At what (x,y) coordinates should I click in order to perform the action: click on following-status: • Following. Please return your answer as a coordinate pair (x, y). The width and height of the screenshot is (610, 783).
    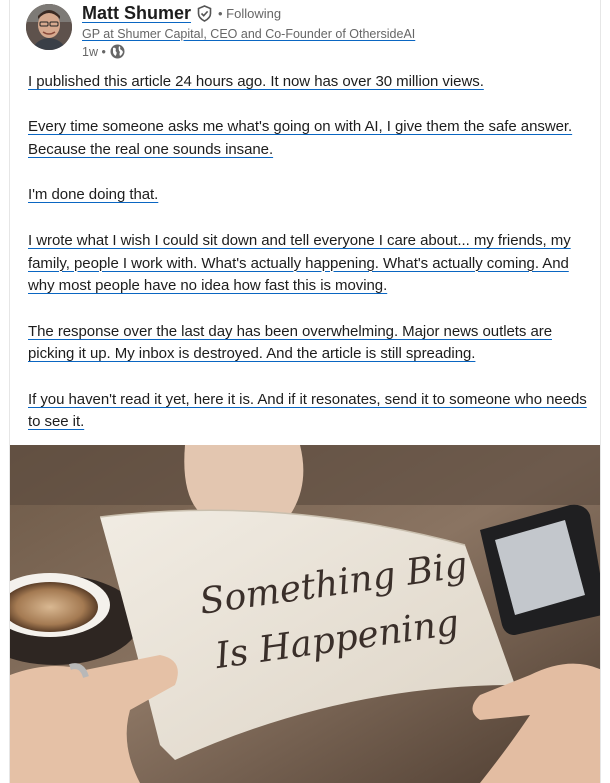
    Looking at the image, I should click on (249, 13).